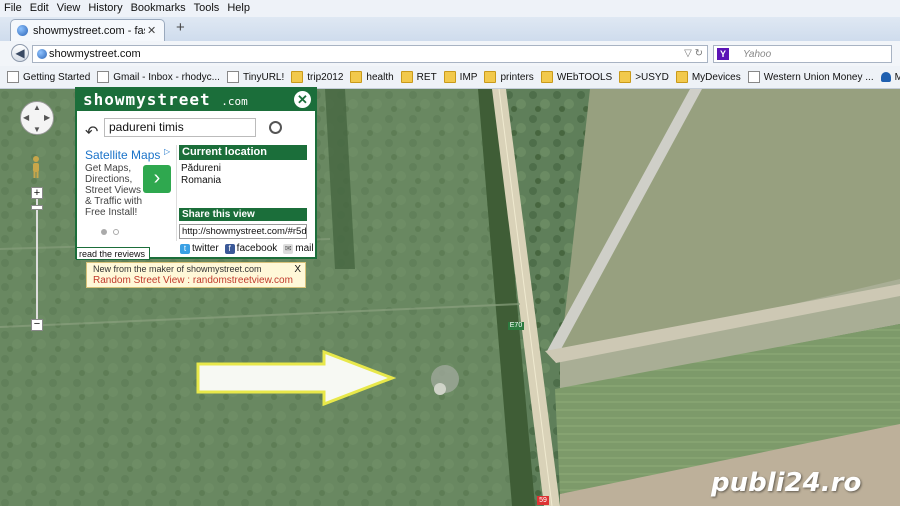 The height and width of the screenshot is (506, 900). I want to click on zoom-in-button: +, so click(37, 193).